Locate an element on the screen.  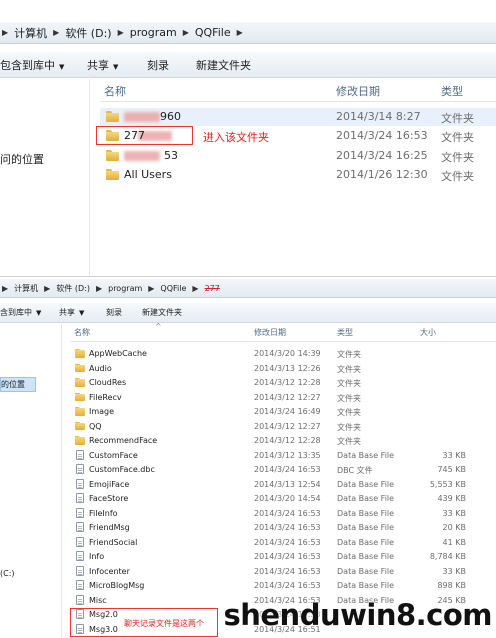
nav-item-recent-places: 的位置 is located at coordinates (18, 384).